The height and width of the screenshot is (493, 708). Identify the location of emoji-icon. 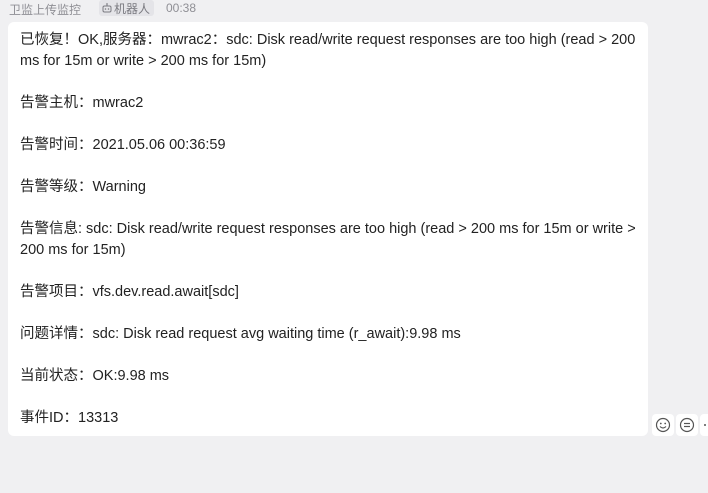
(663, 425).